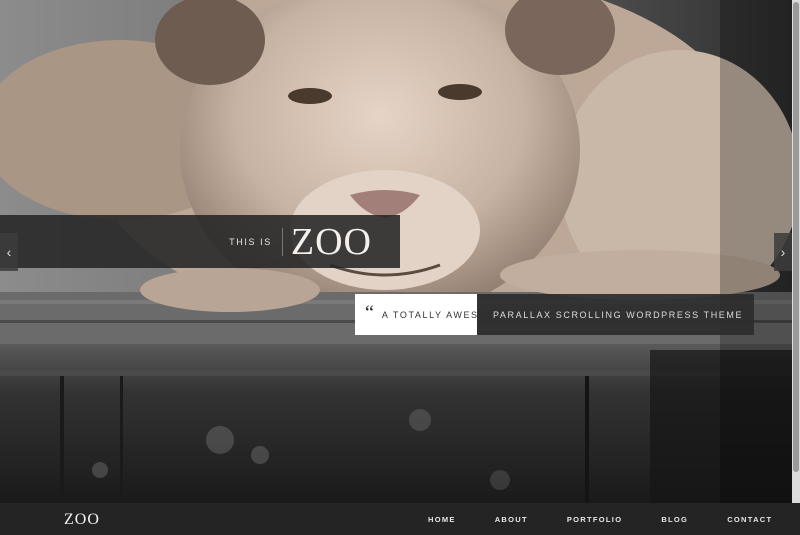 Image resolution: width=800 pixels, height=535 pixels. Describe the element at coordinates (256, 241) in the screenshot. I see `hero-title-prefix: THIS IS` at that location.